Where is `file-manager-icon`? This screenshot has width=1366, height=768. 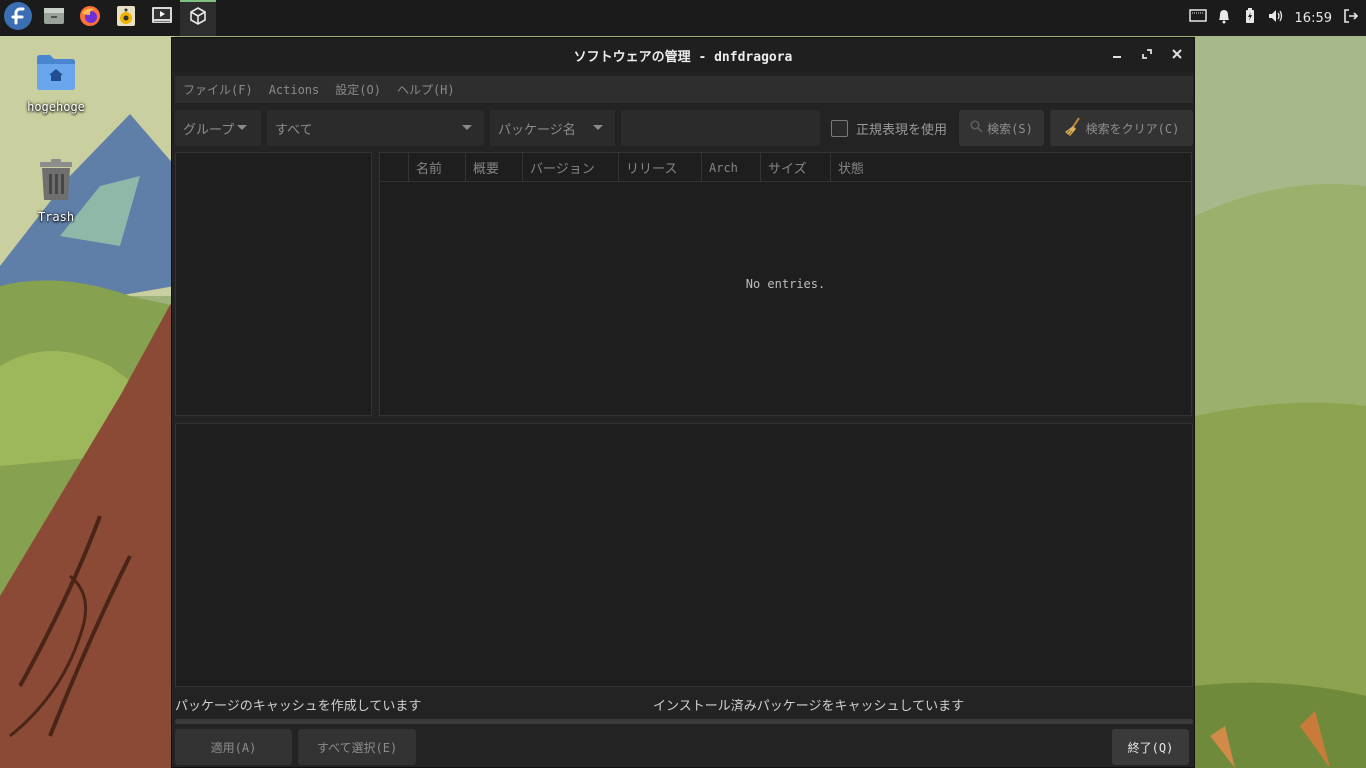 file-manager-icon is located at coordinates (54, 18).